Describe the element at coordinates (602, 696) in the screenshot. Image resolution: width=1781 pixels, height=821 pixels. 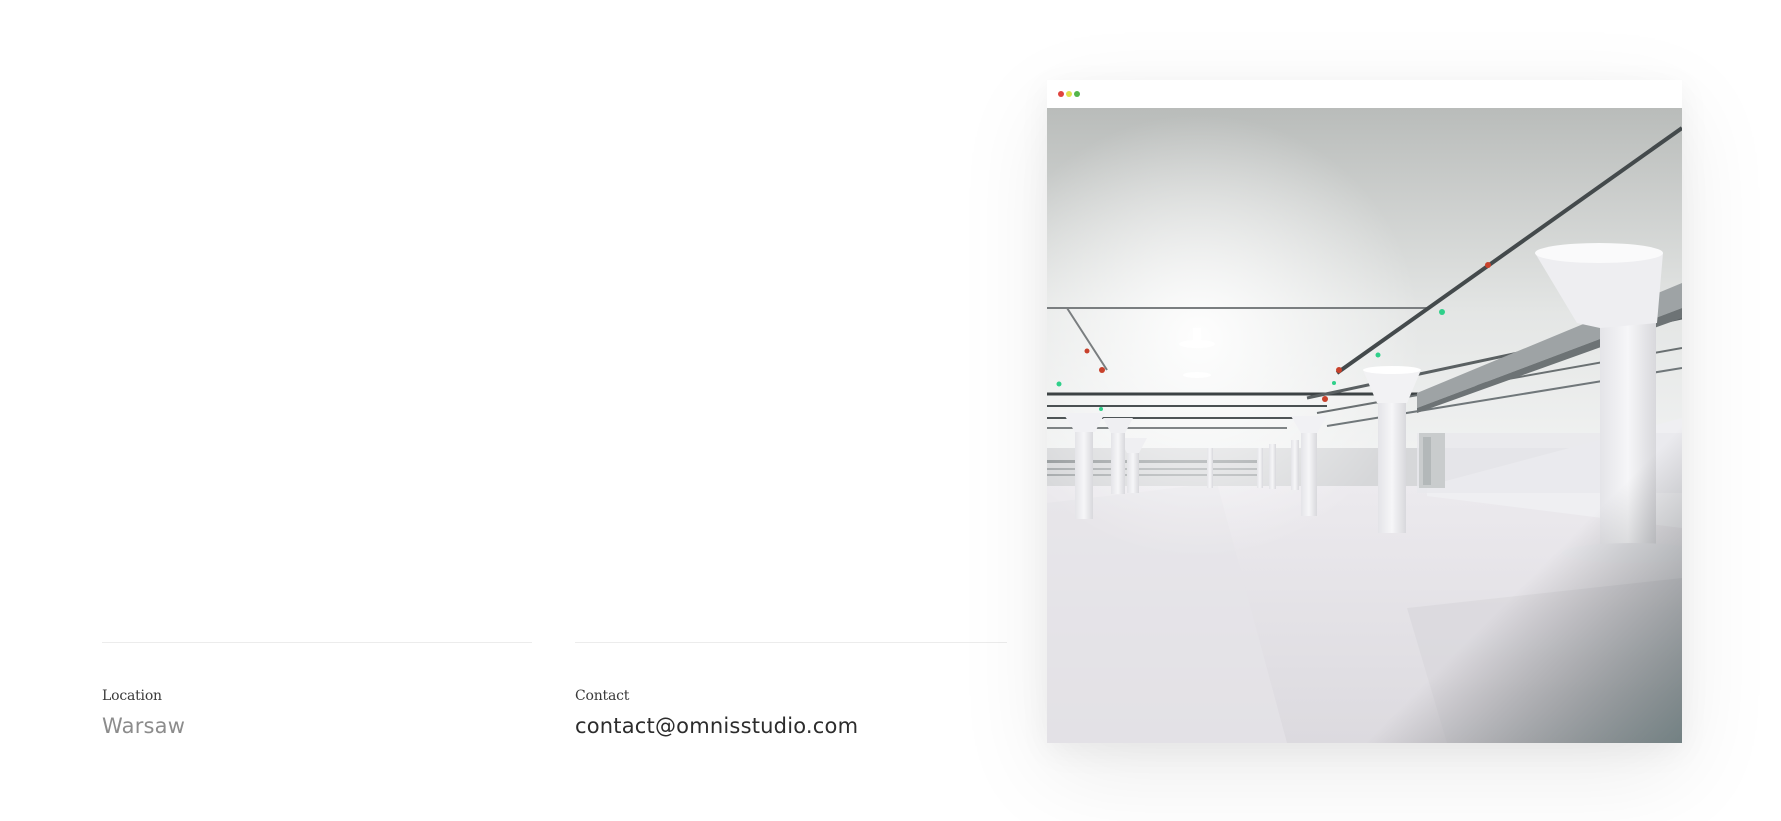
I see `contact-label: Contact` at that location.